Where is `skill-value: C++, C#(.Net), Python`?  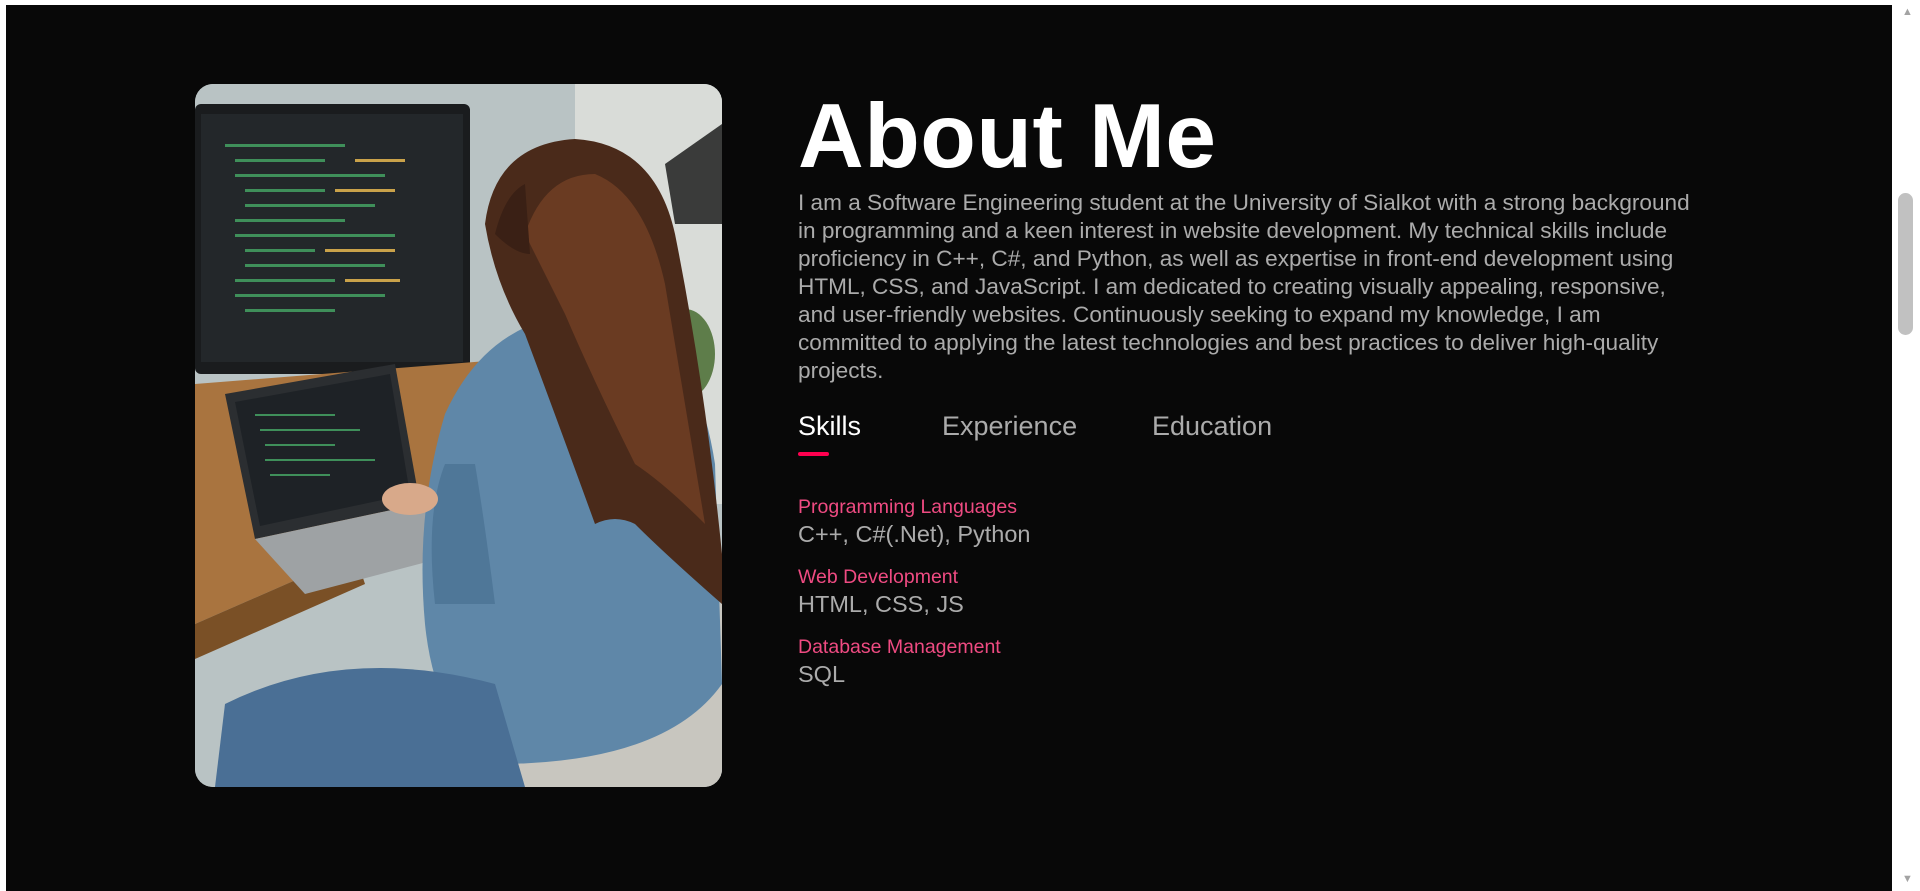 skill-value: C++, C#(.Net), Python is located at coordinates (914, 534).